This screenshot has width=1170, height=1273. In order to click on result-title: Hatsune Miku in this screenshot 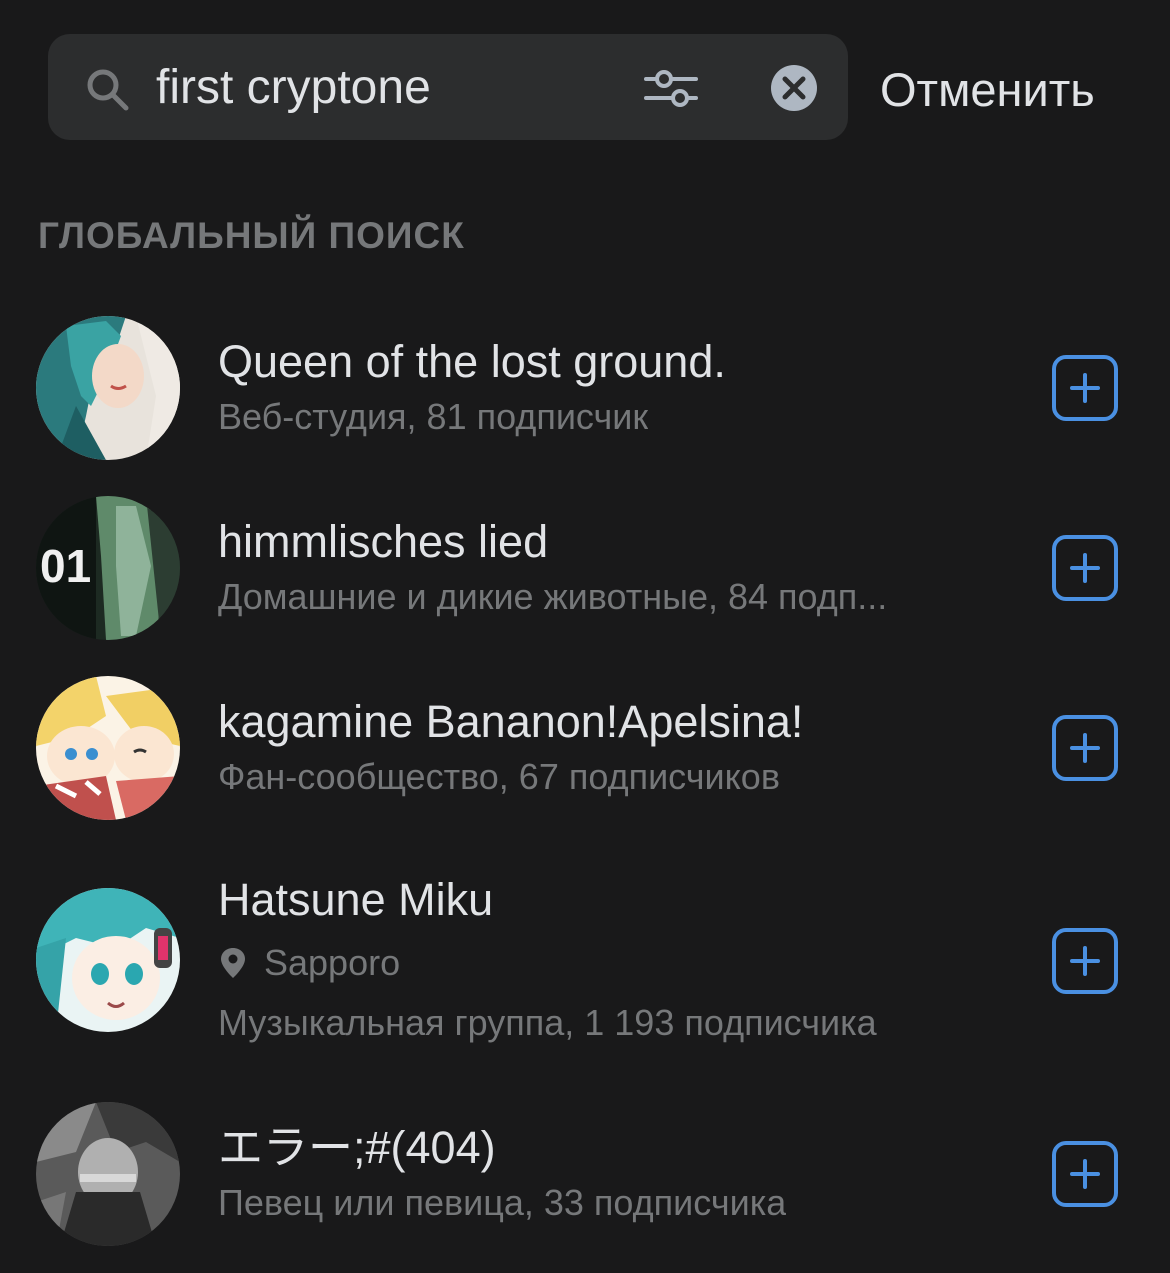, I will do `click(356, 899)`.